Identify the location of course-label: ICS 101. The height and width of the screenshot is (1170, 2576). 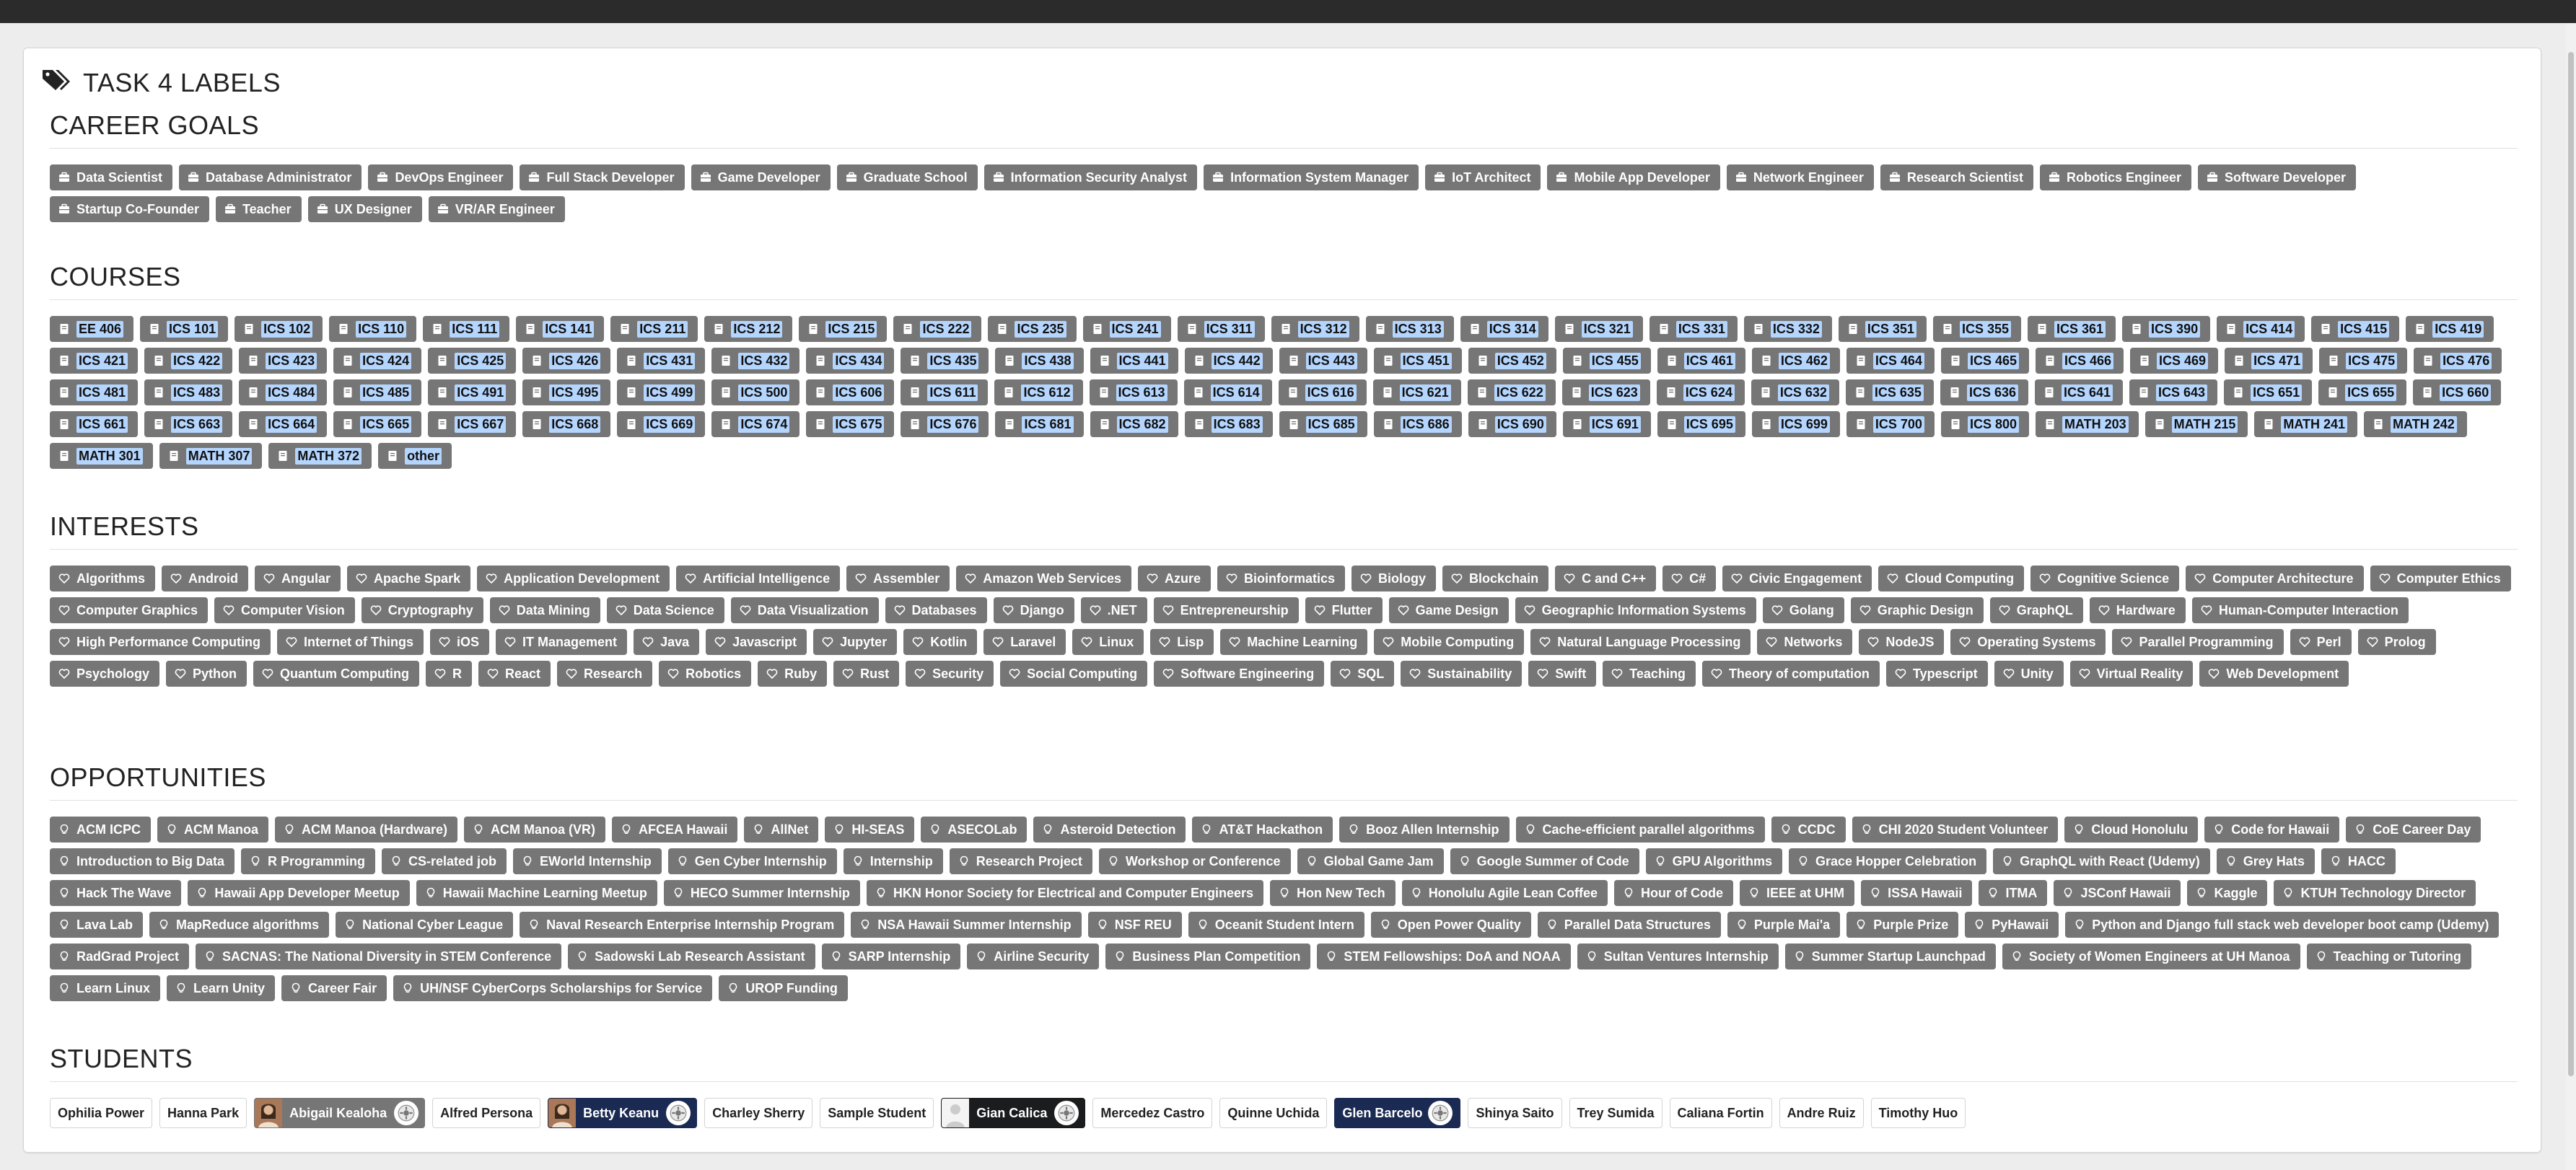
(184, 329).